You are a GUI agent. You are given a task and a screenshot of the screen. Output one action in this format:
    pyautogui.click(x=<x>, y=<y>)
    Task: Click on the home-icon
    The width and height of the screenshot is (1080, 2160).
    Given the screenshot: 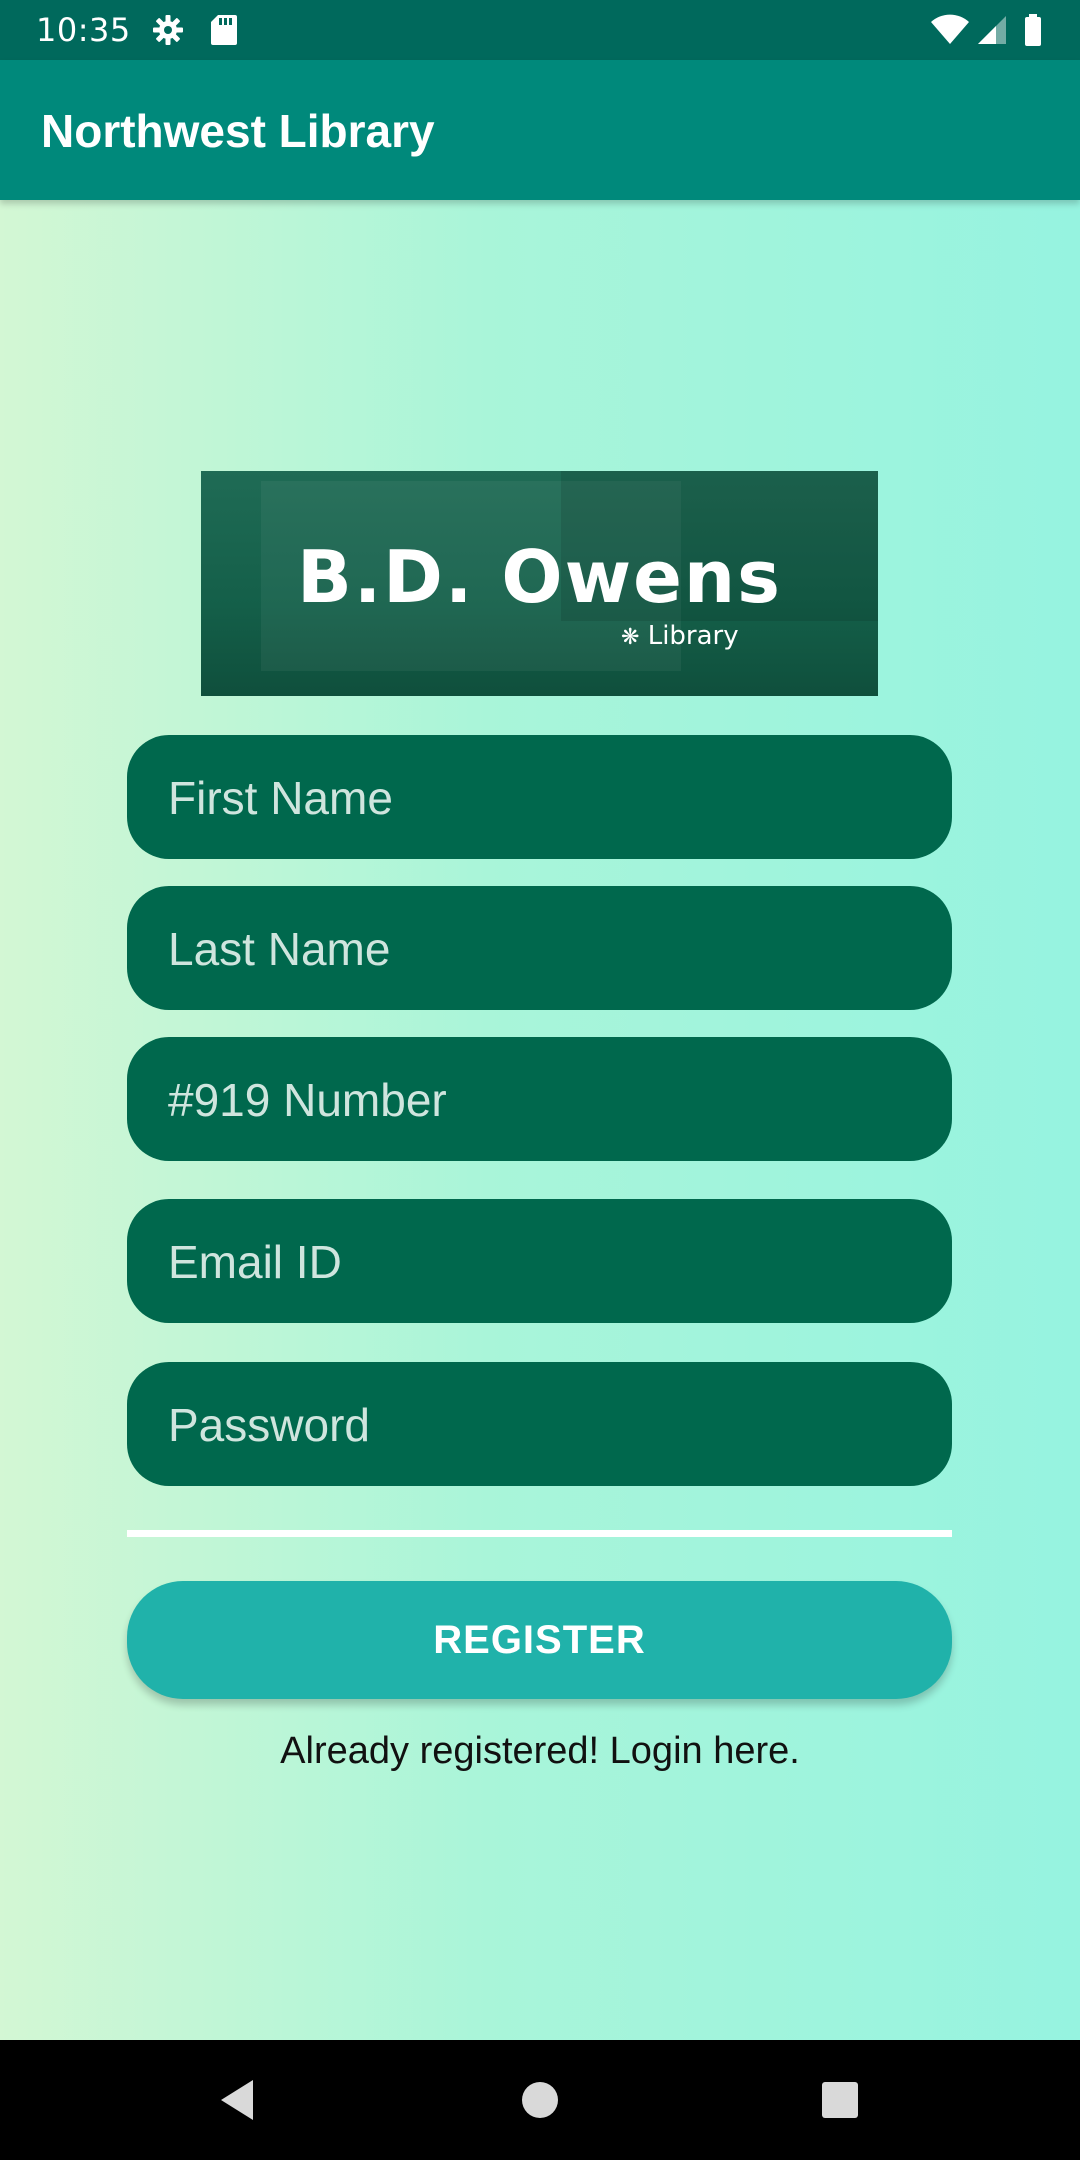 What is the action you would take?
    pyautogui.click(x=540, y=2100)
    